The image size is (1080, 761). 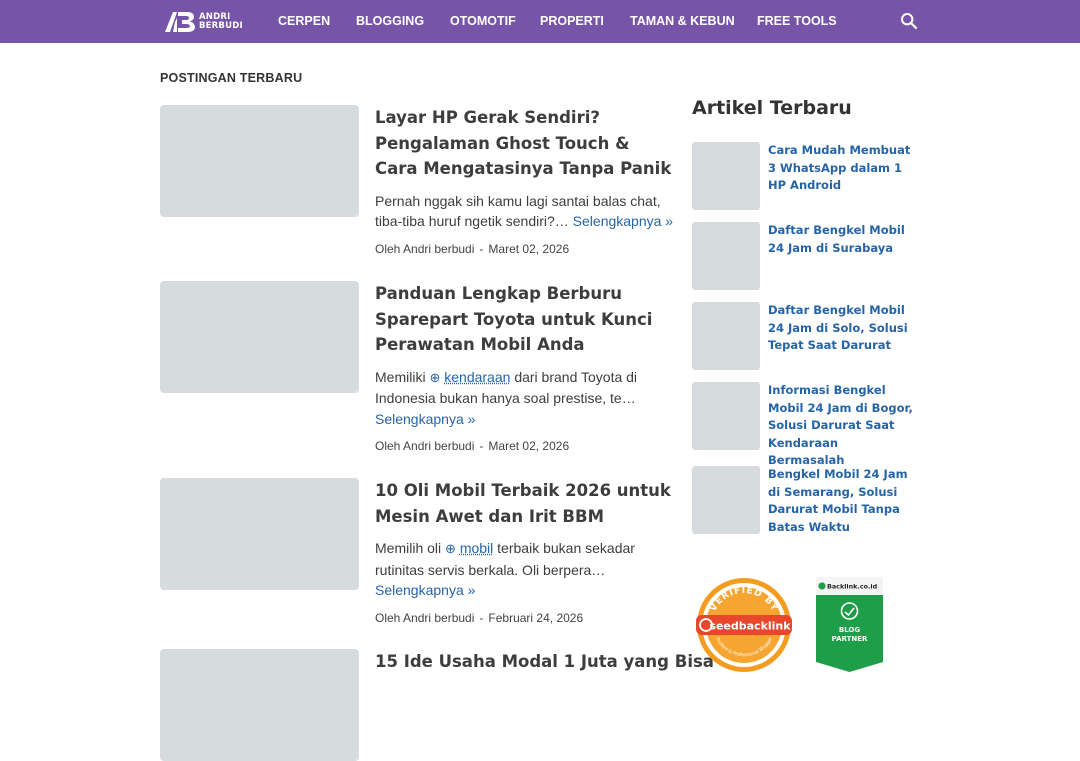 I want to click on backlink-partner-badge: Backlink.co.id BLOG PARTNER, so click(x=849, y=624).